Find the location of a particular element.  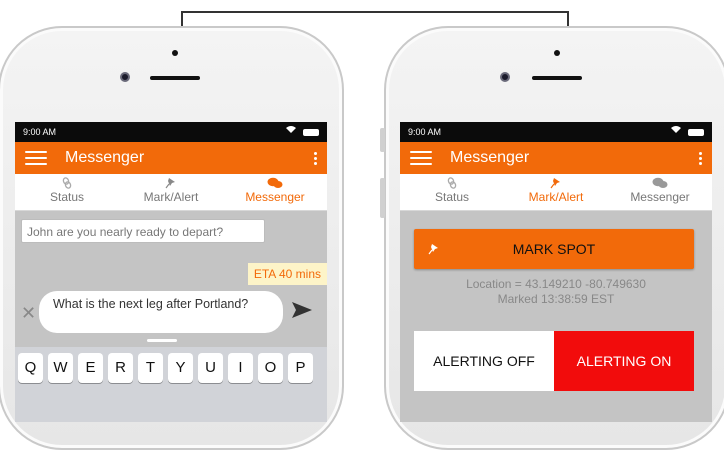

alerting-on-button: ALERTING ON is located at coordinates (624, 361).